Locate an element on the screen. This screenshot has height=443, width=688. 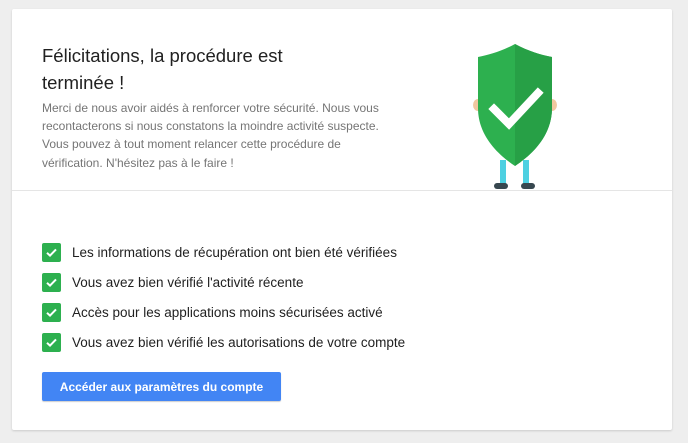
shield-shade is located at coordinates (533, 105).